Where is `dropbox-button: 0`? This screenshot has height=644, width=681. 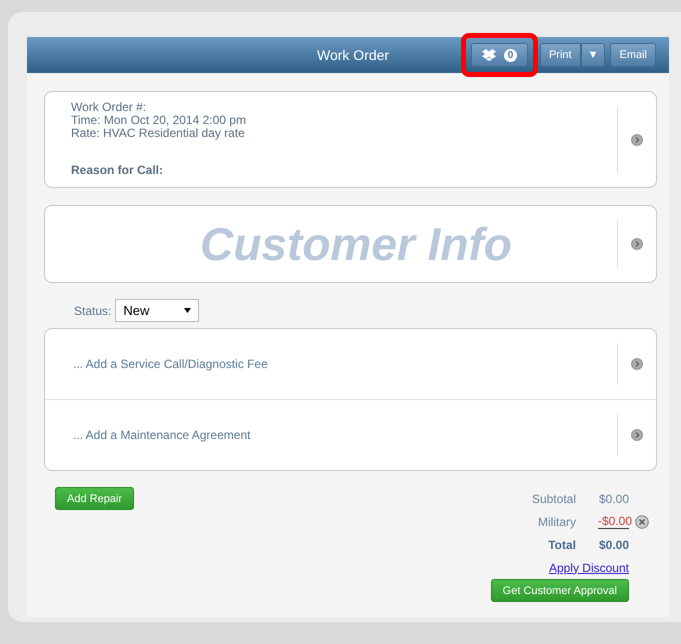
dropbox-button: 0 is located at coordinates (499, 55).